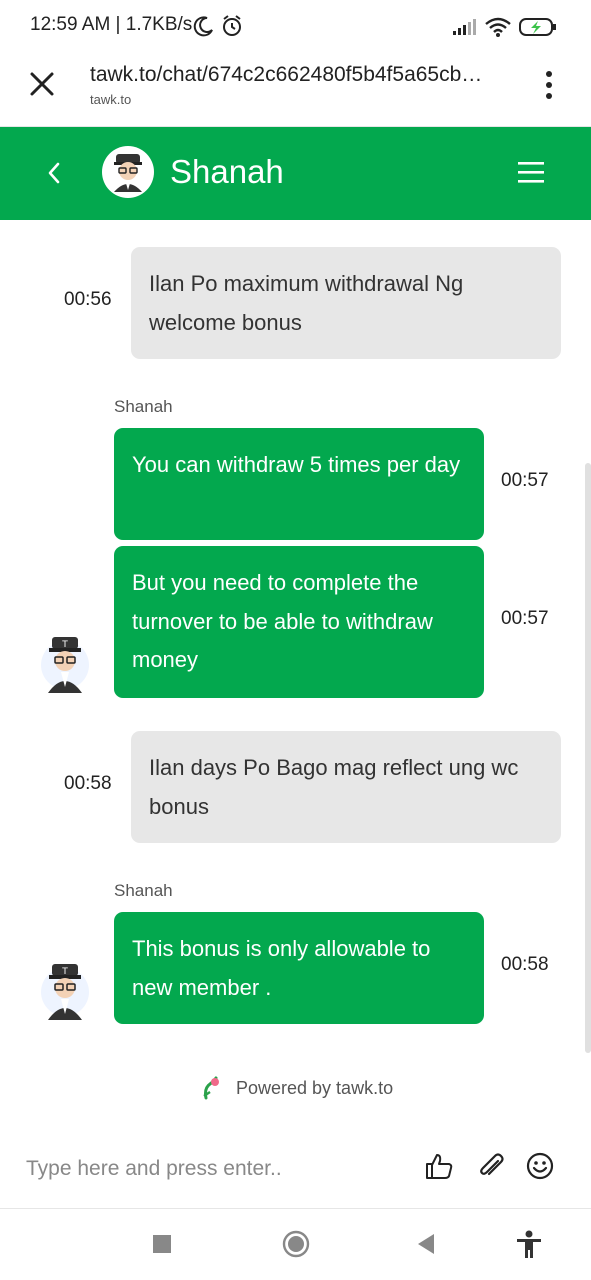 Image resolution: width=591 pixels, height=1280 pixels. Describe the element at coordinates (211, 1088) in the screenshot. I see `tawk-logo-icon` at that location.